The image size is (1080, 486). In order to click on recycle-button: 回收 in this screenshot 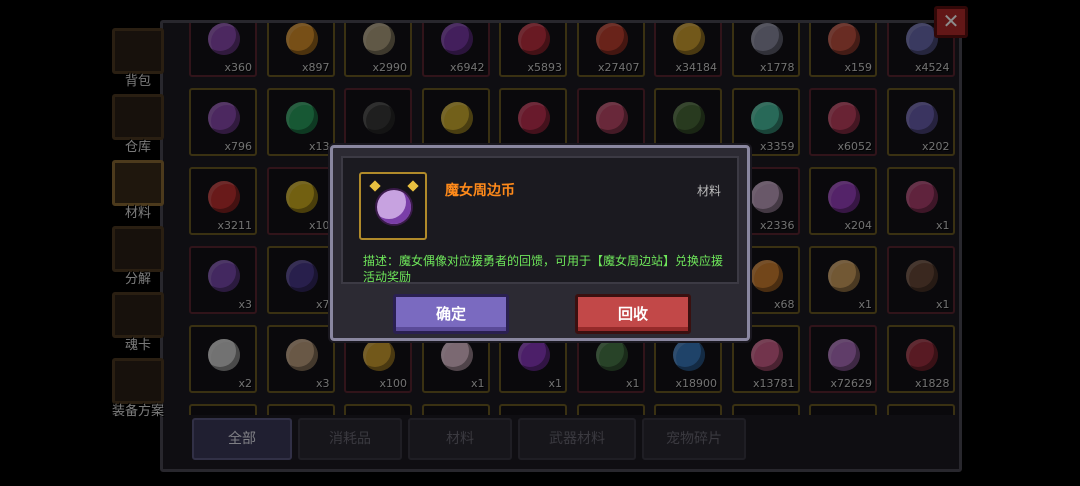, I will do `click(633, 314)`.